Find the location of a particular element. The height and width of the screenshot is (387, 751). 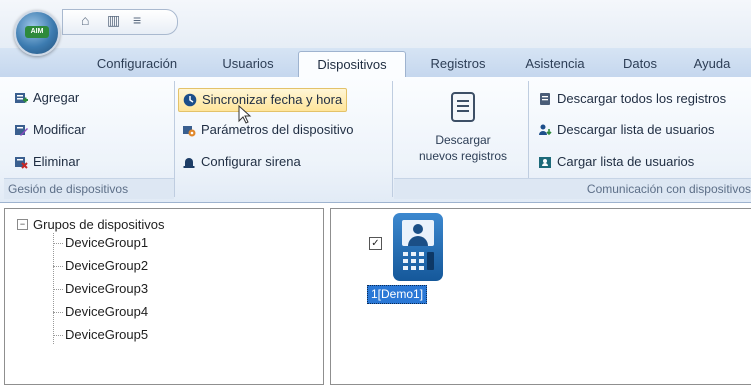

tree-item-devicegroup4: DeviceGroup4 is located at coordinates (106, 311).